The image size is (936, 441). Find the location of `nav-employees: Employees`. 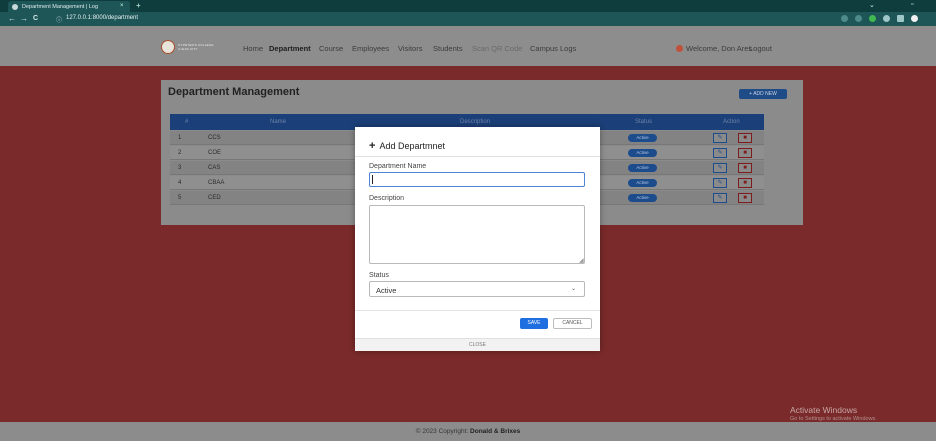

nav-employees: Employees is located at coordinates (370, 48).